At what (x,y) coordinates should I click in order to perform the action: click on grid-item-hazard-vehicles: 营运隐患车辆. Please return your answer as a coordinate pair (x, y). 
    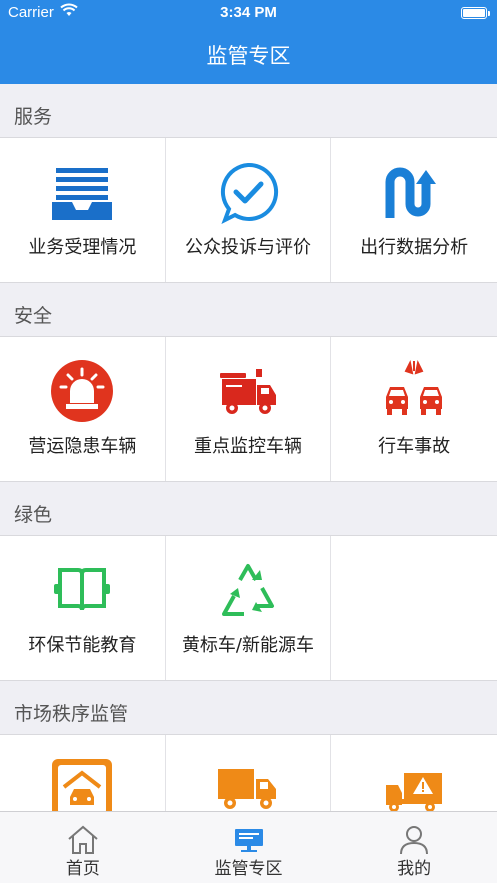
    Looking at the image, I should click on (83, 409).